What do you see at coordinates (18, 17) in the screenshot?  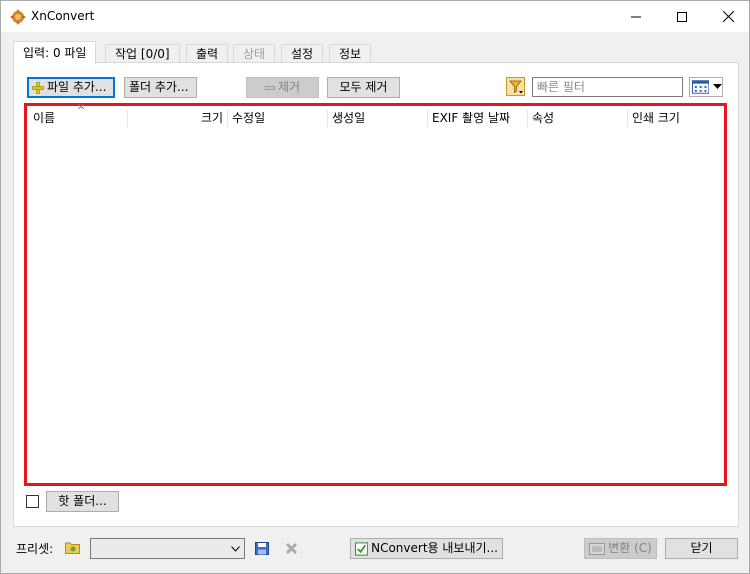 I see `xnconvert-logo-icon` at bounding box center [18, 17].